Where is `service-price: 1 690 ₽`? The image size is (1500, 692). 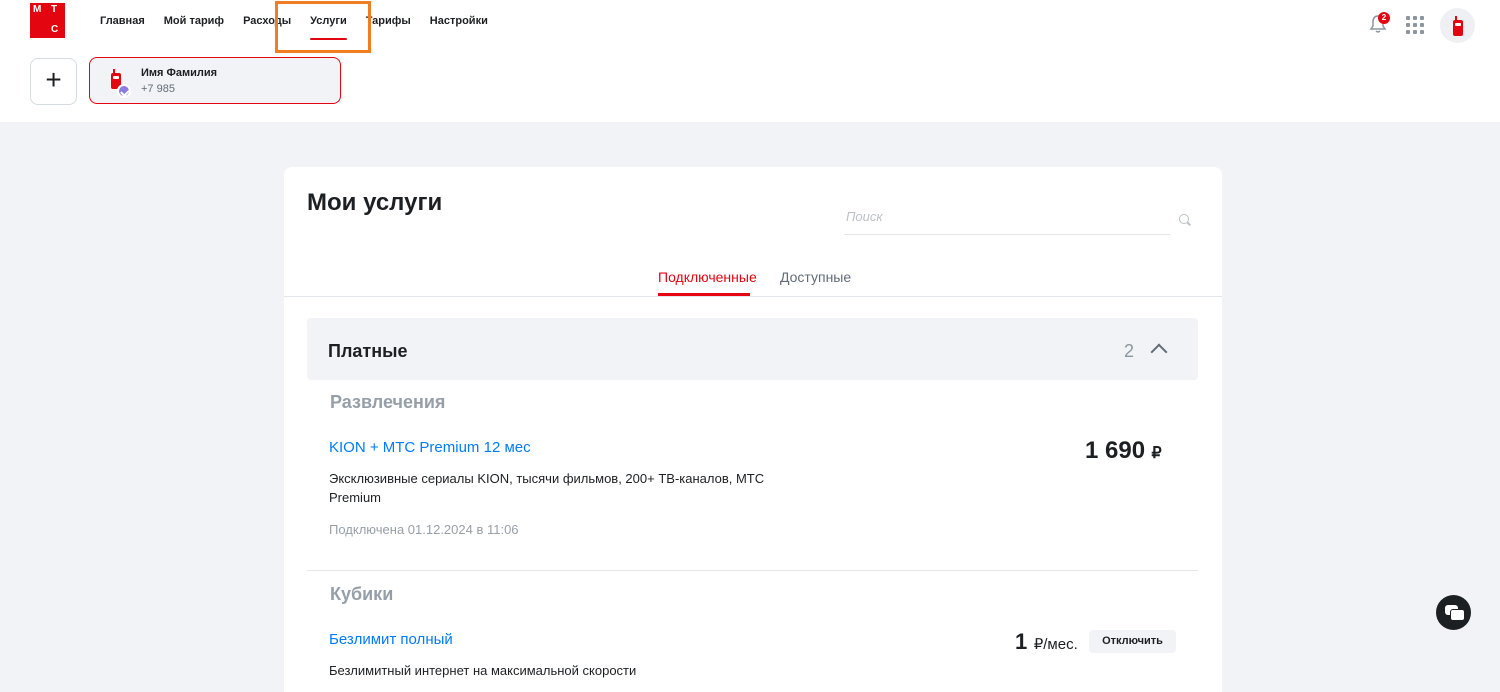 service-price: 1 690 ₽ is located at coordinates (1123, 451).